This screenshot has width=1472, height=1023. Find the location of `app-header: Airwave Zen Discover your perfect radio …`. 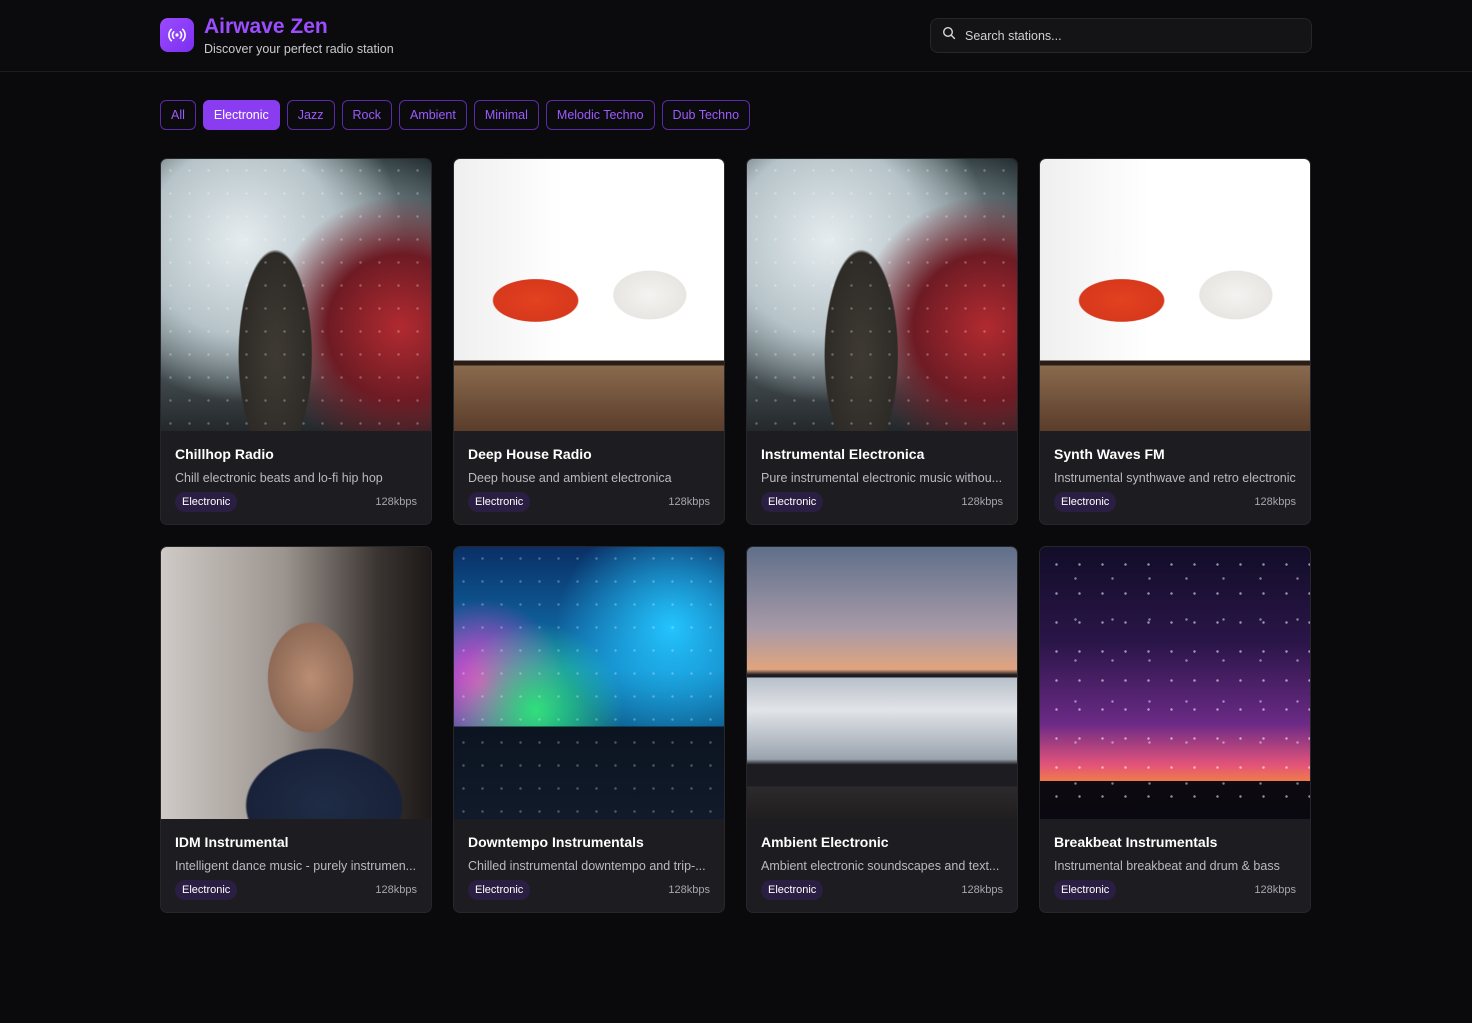

app-header: Airwave Zen Discover your perfect radio … is located at coordinates (736, 36).